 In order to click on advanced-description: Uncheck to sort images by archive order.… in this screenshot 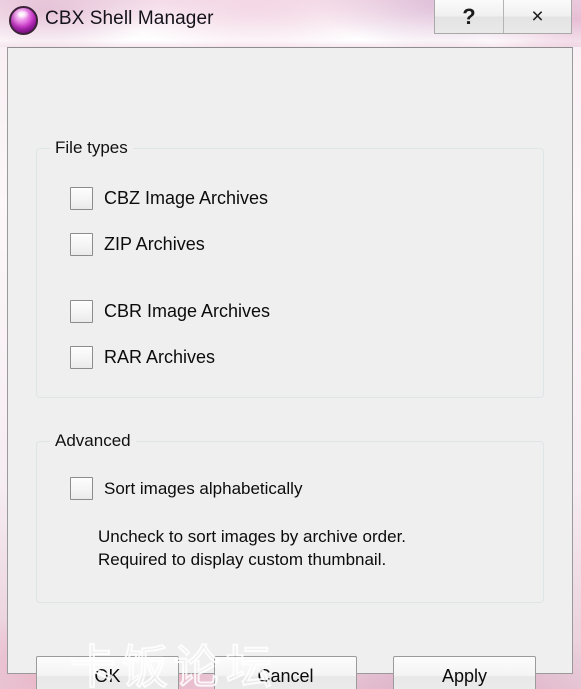, I will do `click(252, 548)`.